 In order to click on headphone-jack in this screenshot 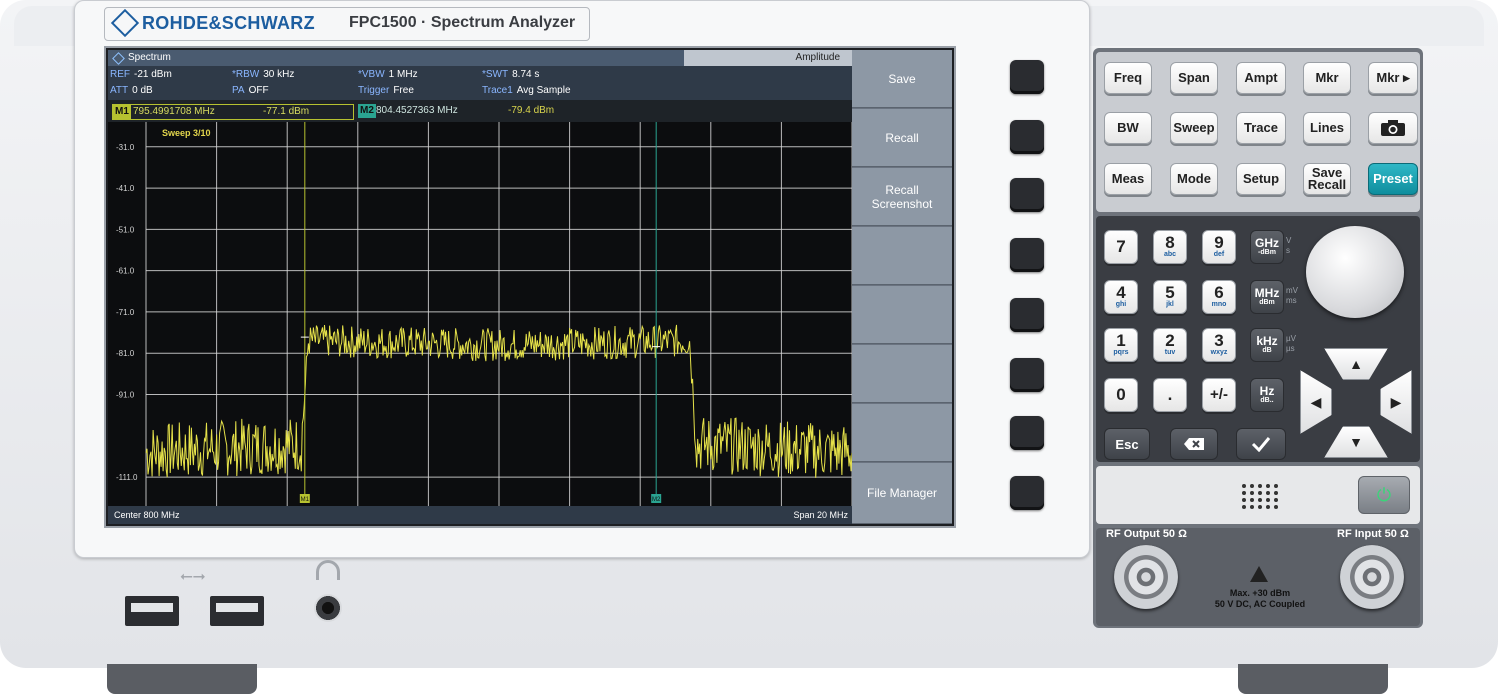, I will do `click(328, 608)`.